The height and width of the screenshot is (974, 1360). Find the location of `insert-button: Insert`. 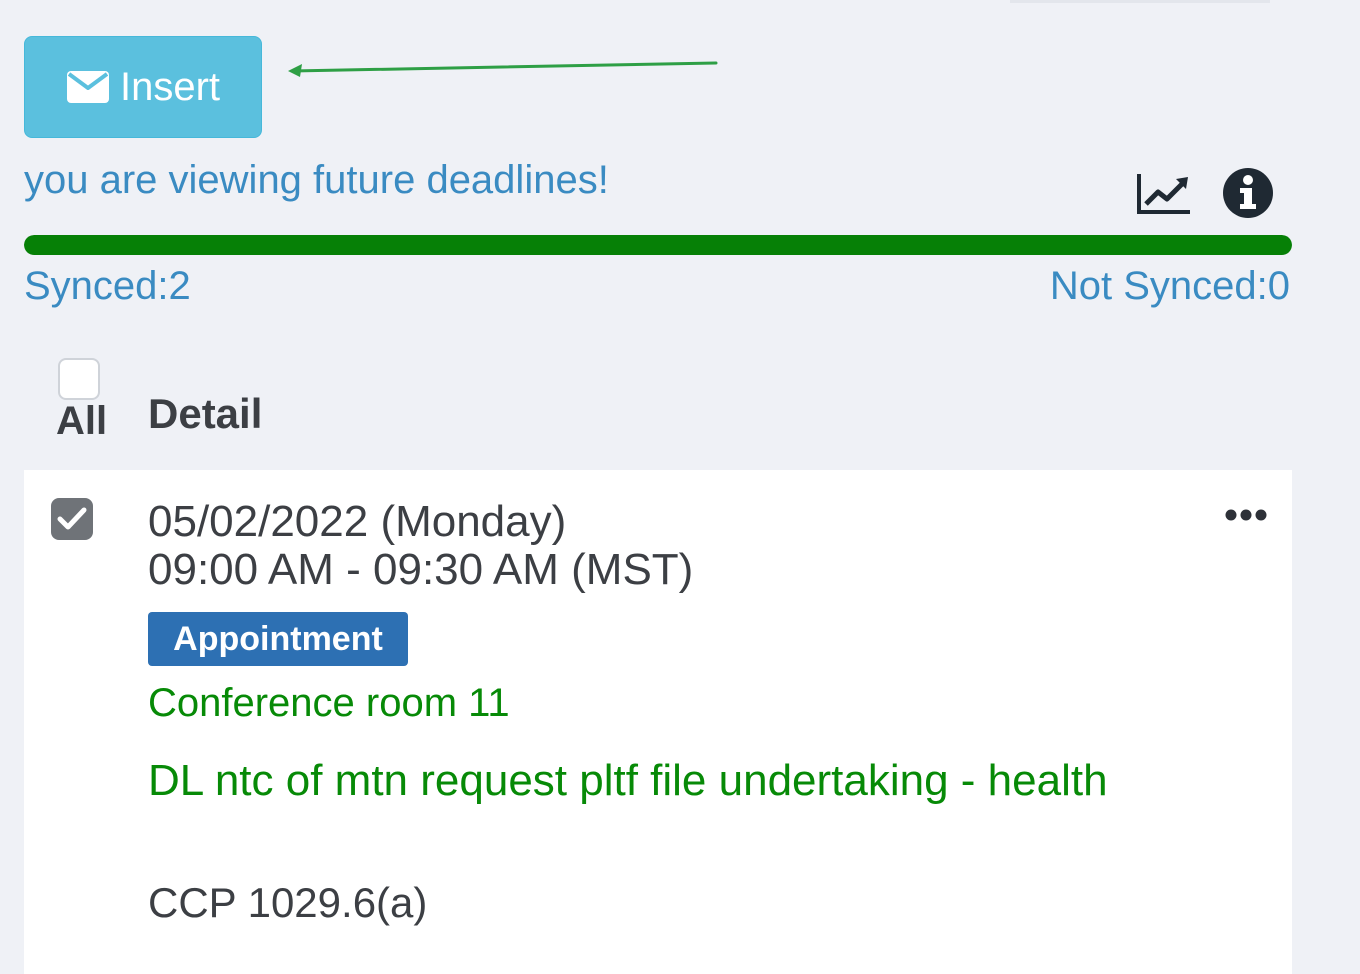

insert-button: Insert is located at coordinates (143, 87).